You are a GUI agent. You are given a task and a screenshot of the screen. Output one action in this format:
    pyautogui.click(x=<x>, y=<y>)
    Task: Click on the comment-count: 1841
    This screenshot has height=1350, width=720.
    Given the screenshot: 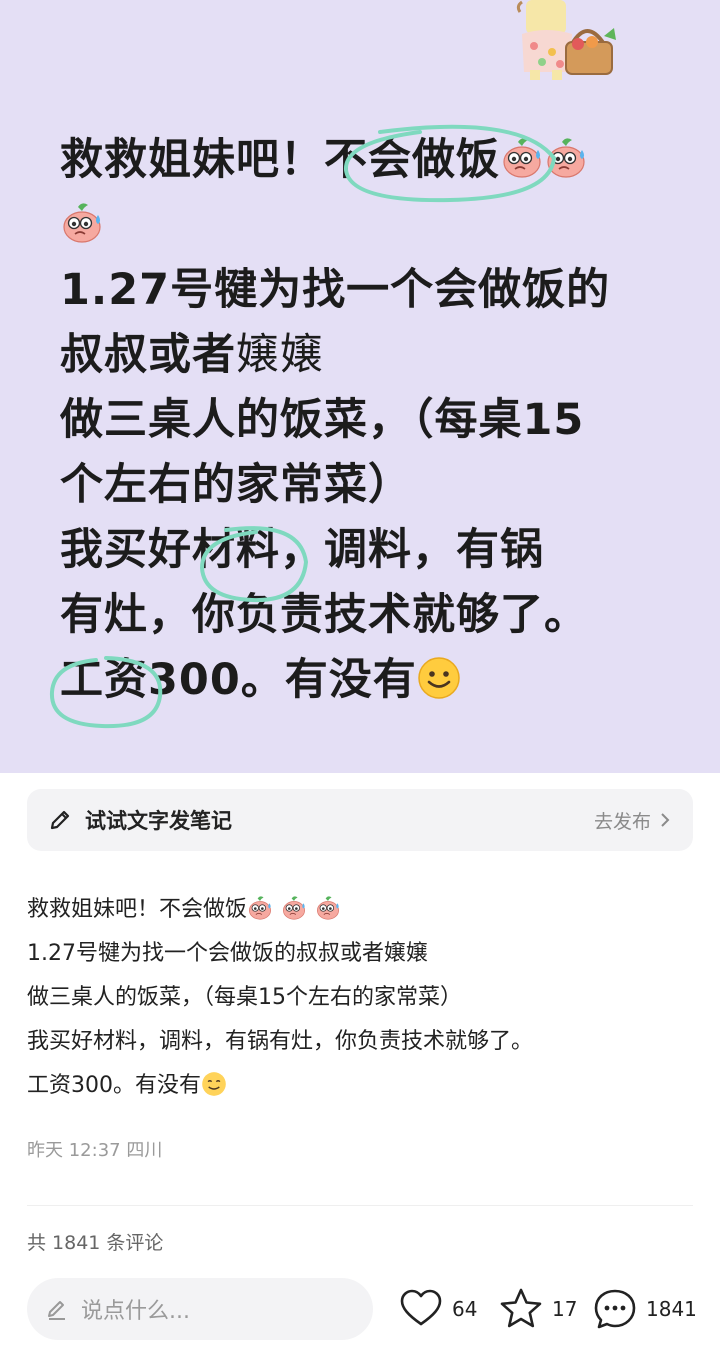 What is the action you would take?
    pyautogui.click(x=671, y=1309)
    